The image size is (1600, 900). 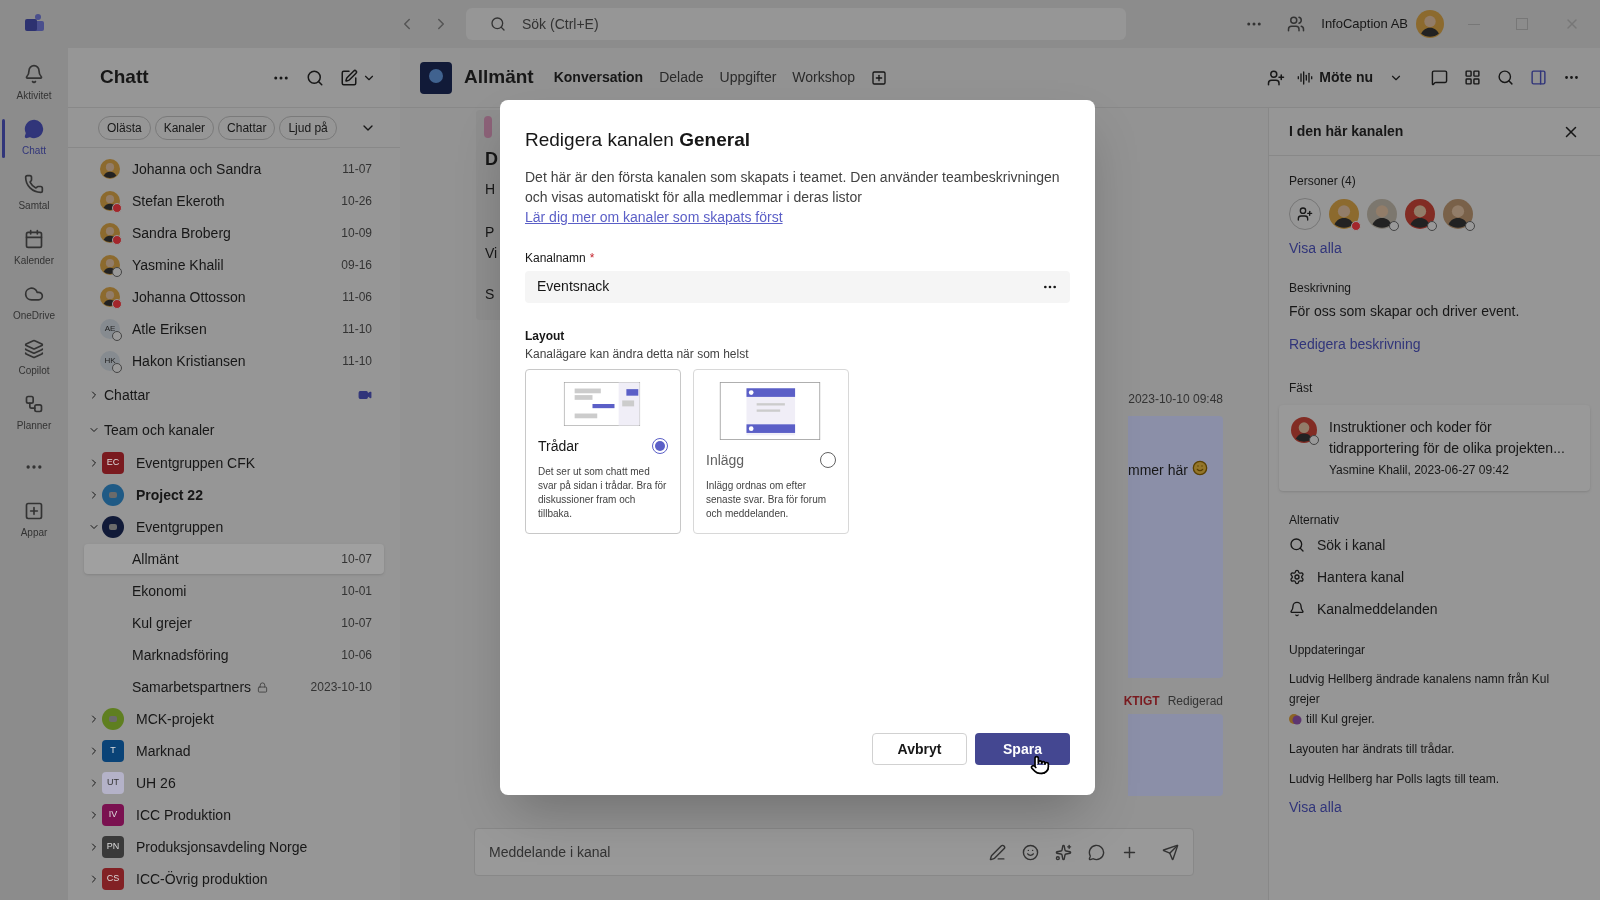 I want to click on cancel-button: Avbryt, so click(x=919, y=749).